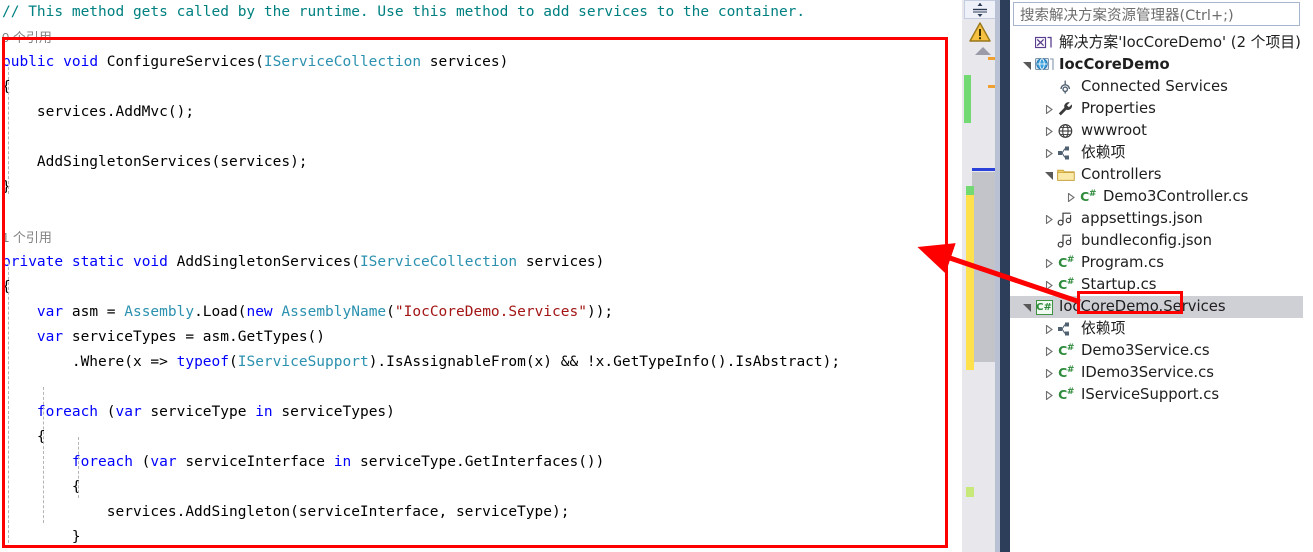  I want to click on tree-item-program.cs: C# Program.cs, so click(1156, 263).